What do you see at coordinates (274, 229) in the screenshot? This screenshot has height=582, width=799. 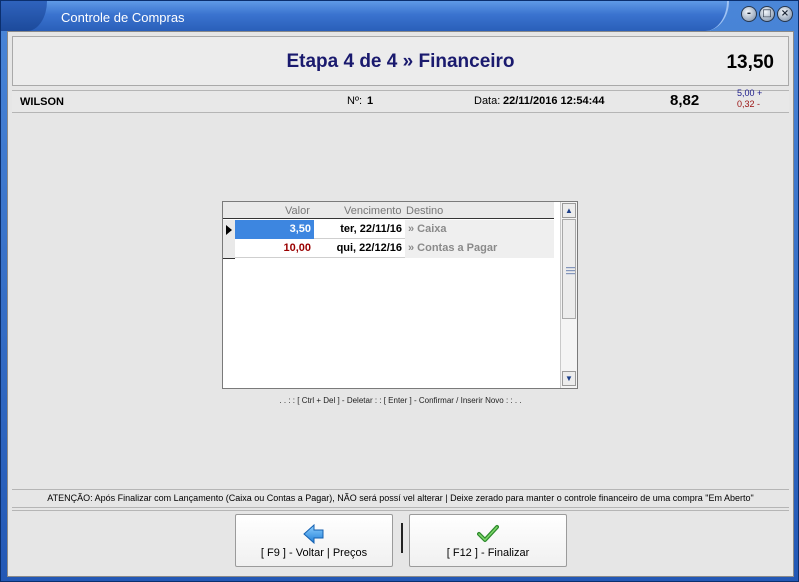 I see `cell-valor: 3,50` at bounding box center [274, 229].